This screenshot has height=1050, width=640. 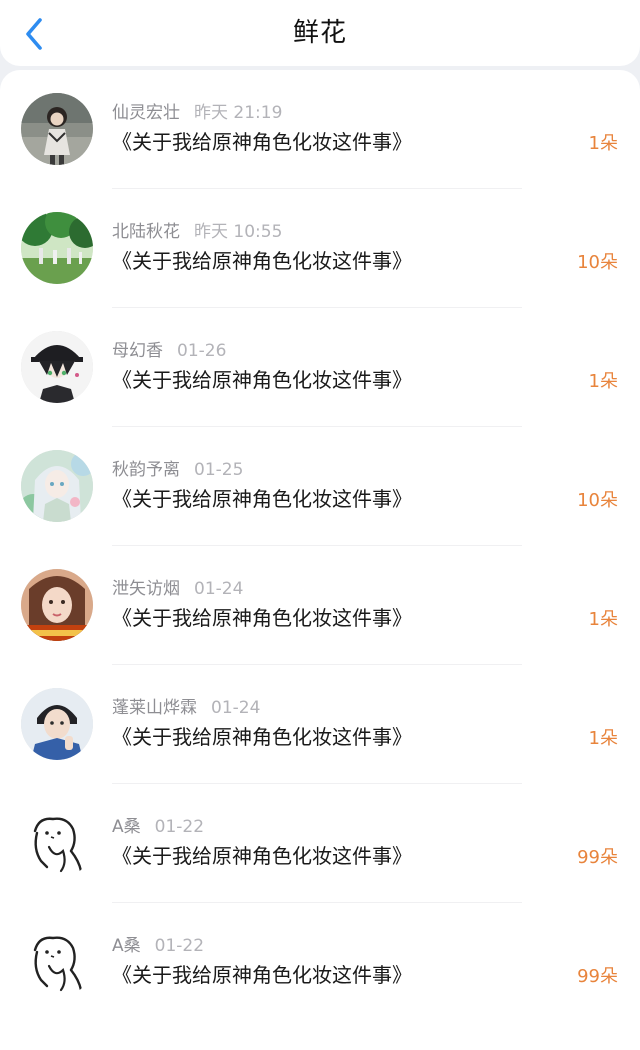 I want to click on list-item: 秋韵予离 01-25 《关于我给原神角色化妆这件事》 10朵, so click(x=320, y=486).